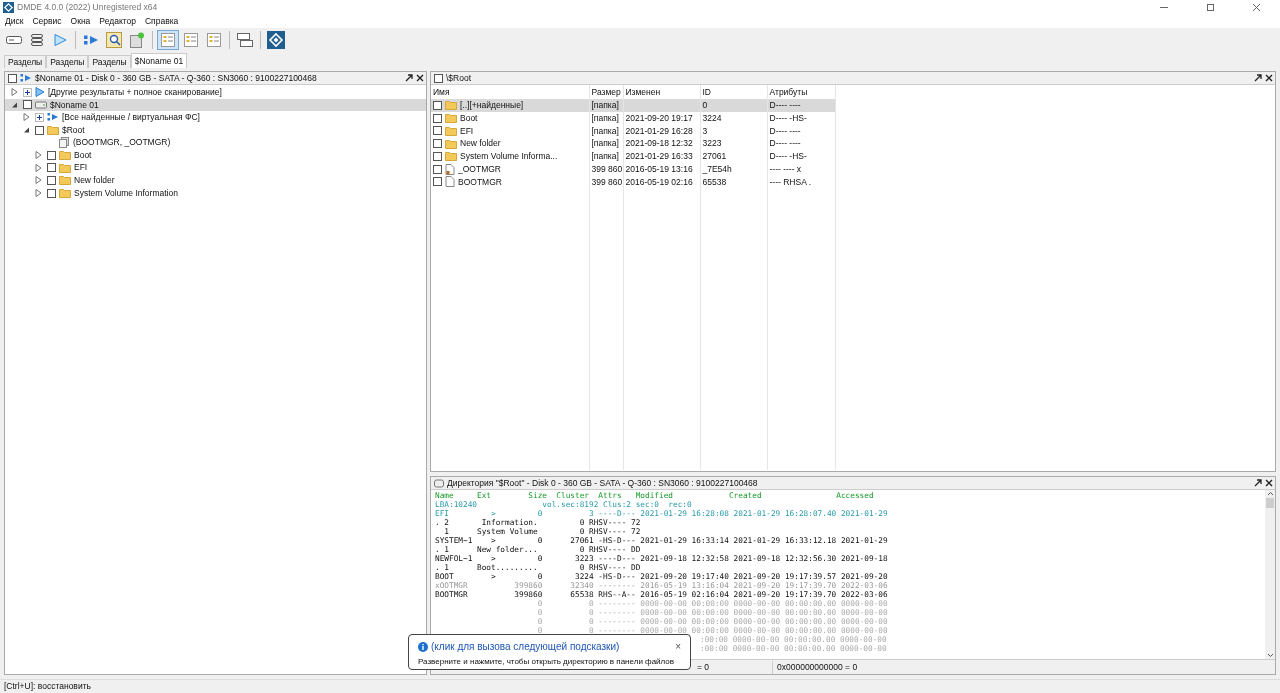 Image resolution: width=1280 pixels, height=693 pixels. What do you see at coordinates (135, 92) in the screenshot?
I see `tree-item: [Другие результаты + полное сканирование]` at bounding box center [135, 92].